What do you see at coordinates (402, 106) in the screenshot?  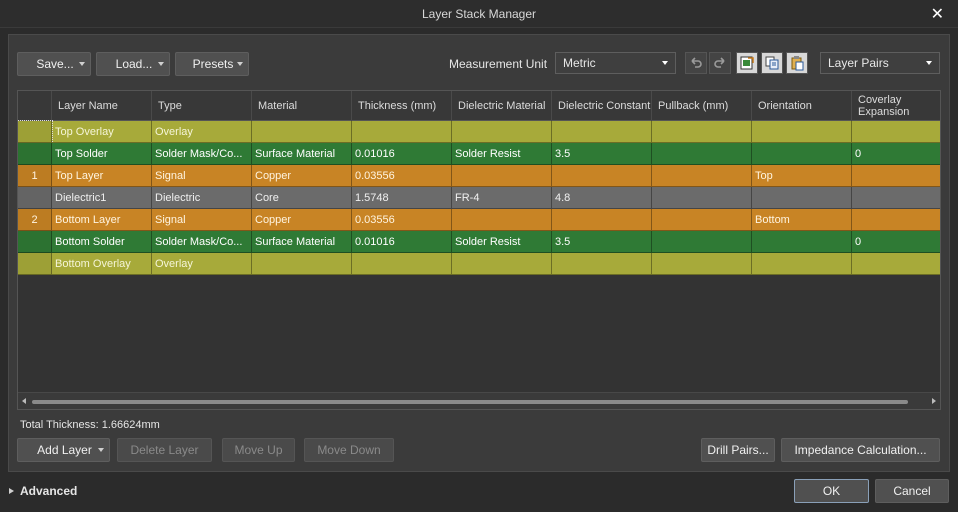 I see `column-header-thickness: Thickness (mm)` at bounding box center [402, 106].